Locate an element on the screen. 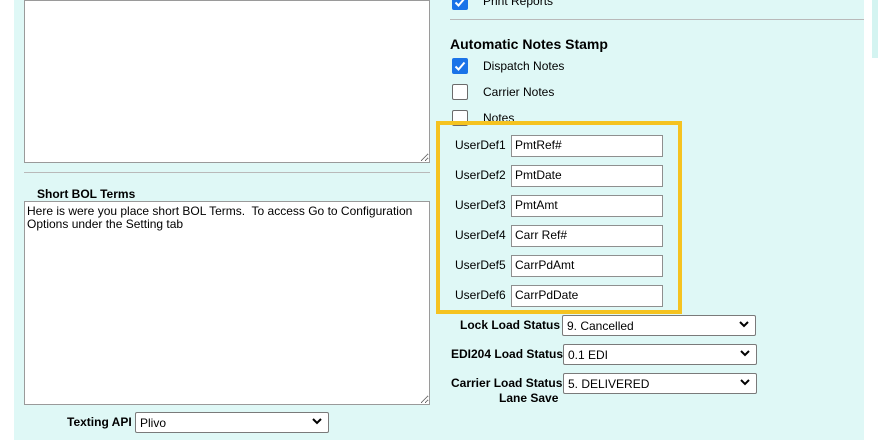 Image resolution: width=878 pixels, height=440 pixels. dispatch-notes-checkbox is located at coordinates (460, 66).